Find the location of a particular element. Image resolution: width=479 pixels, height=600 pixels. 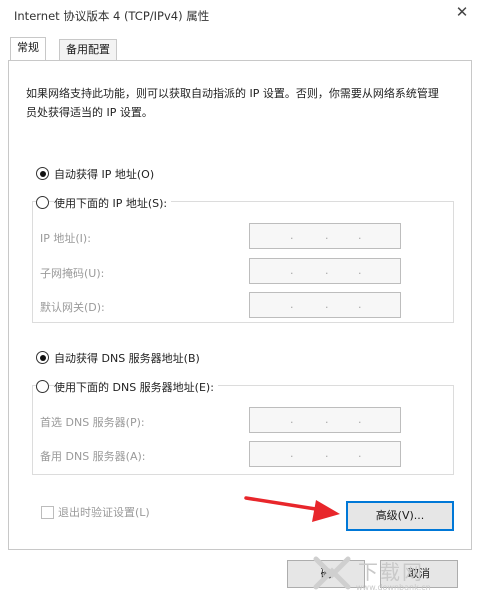

dns-auto-radio is located at coordinates (42, 357).